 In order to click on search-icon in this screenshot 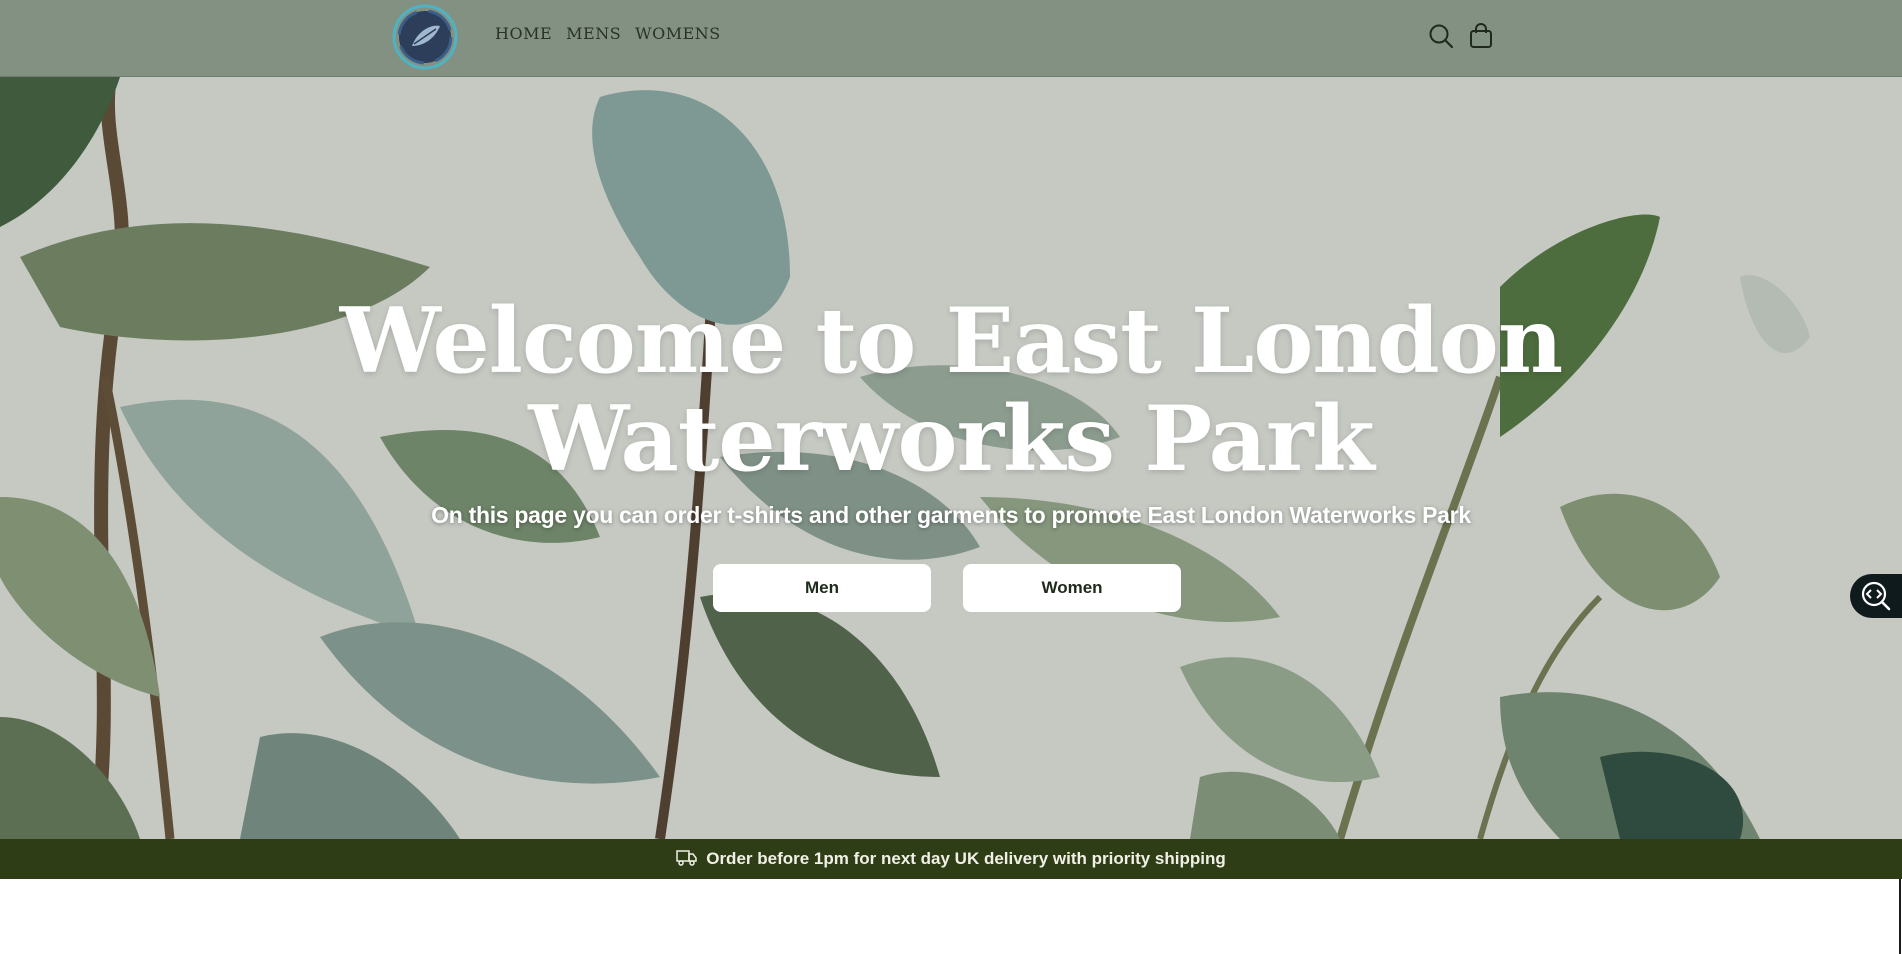, I will do `click(1441, 36)`.